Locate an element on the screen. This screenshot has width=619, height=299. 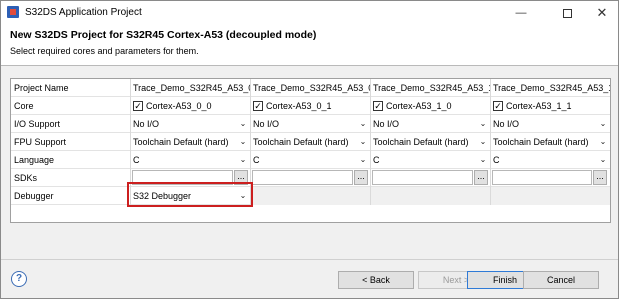
wizard-footer: ? < Back Next > Finish Cancel is located at coordinates (309, 279).